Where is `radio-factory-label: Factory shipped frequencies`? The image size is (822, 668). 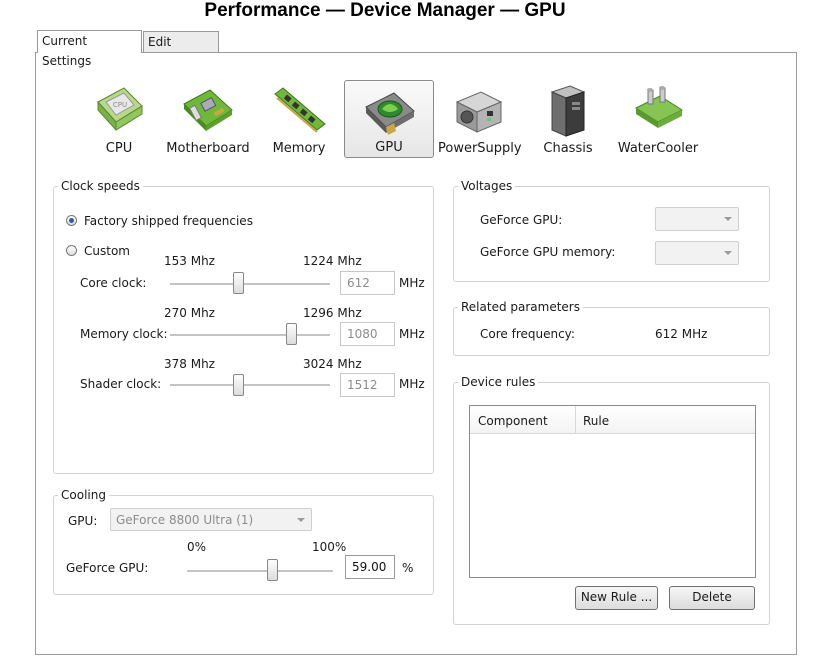
radio-factory-label: Factory shipped frequencies is located at coordinates (168, 221).